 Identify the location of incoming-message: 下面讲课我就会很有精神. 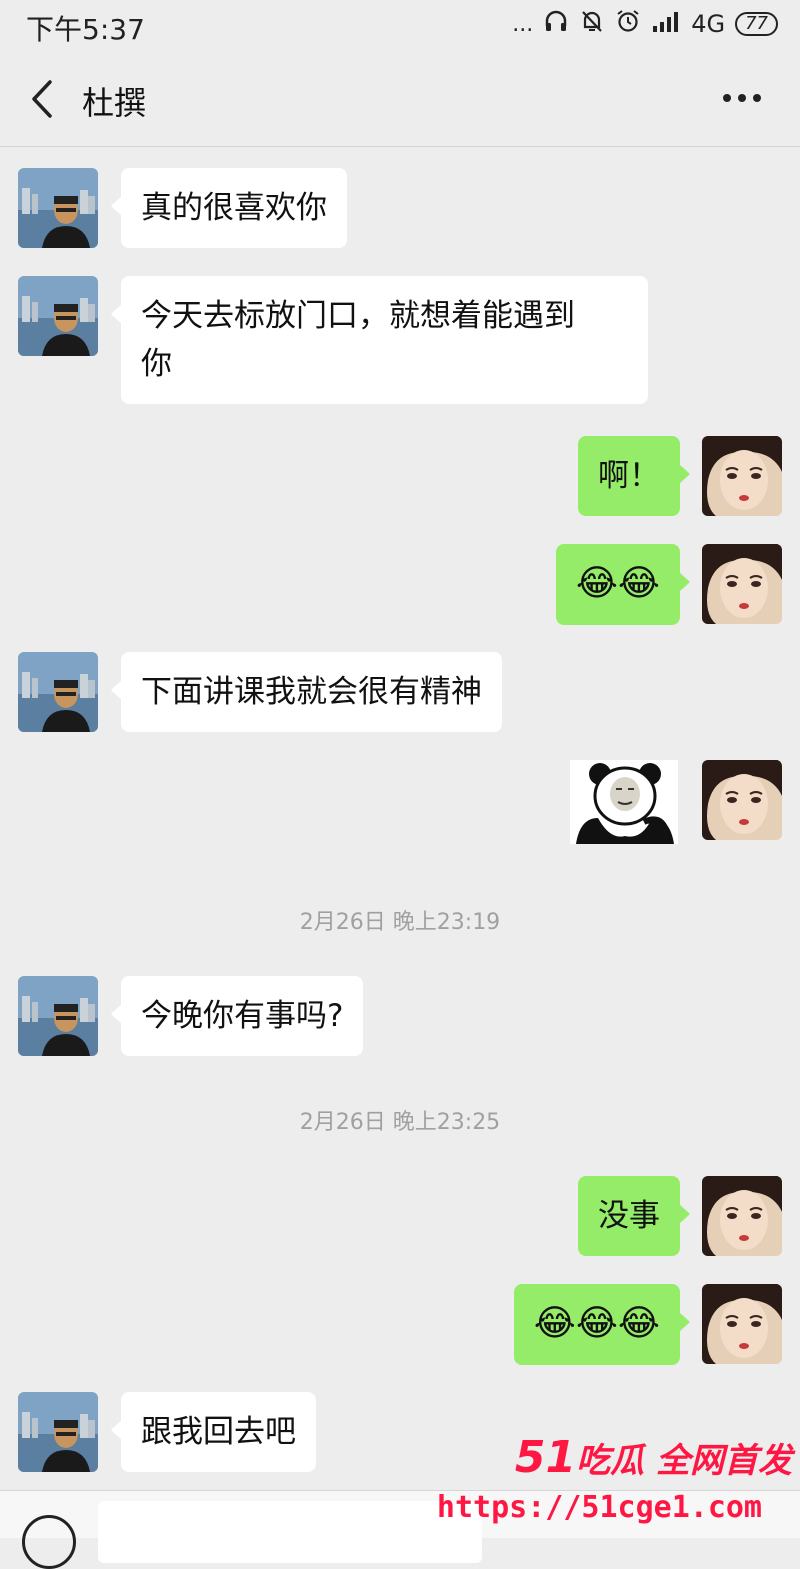
(306, 692).